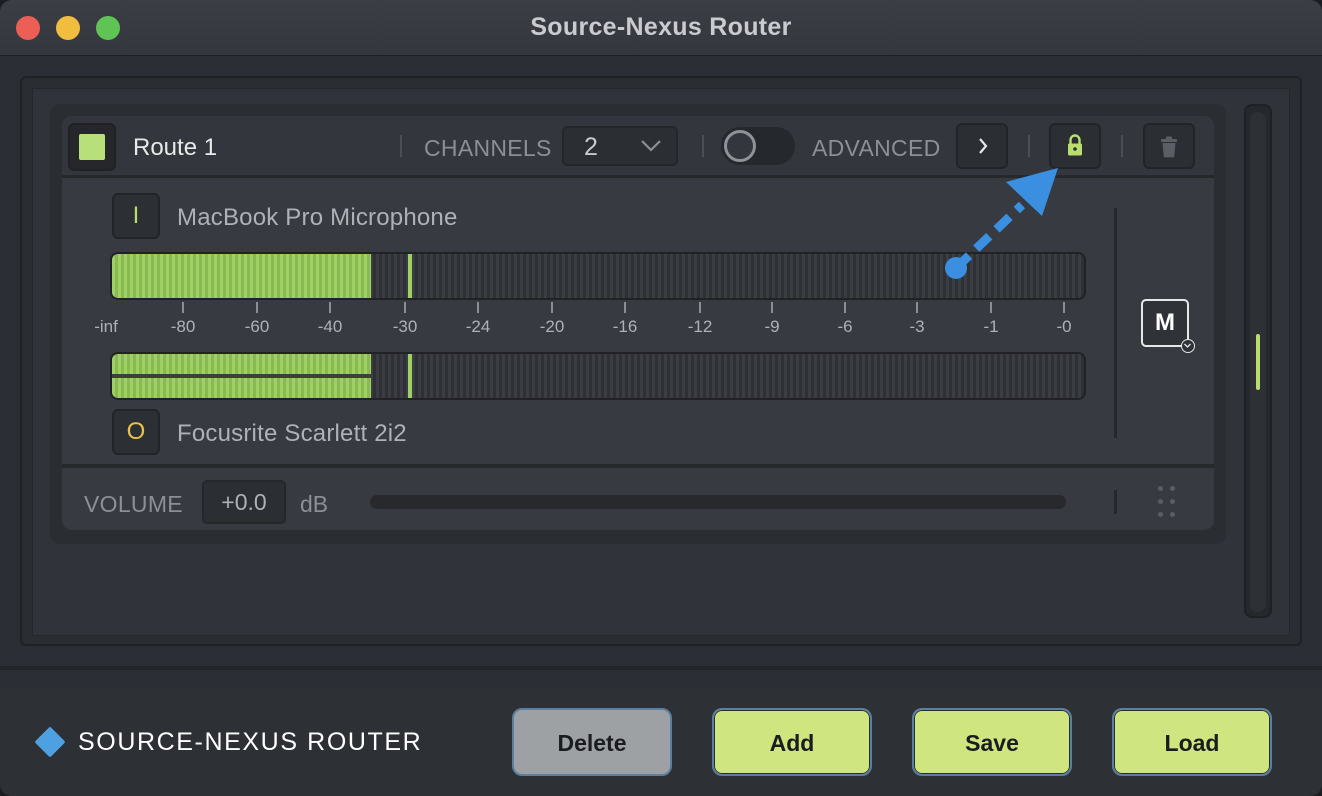  What do you see at coordinates (241, 376) in the screenshot?
I see `channel-separator` at bounding box center [241, 376].